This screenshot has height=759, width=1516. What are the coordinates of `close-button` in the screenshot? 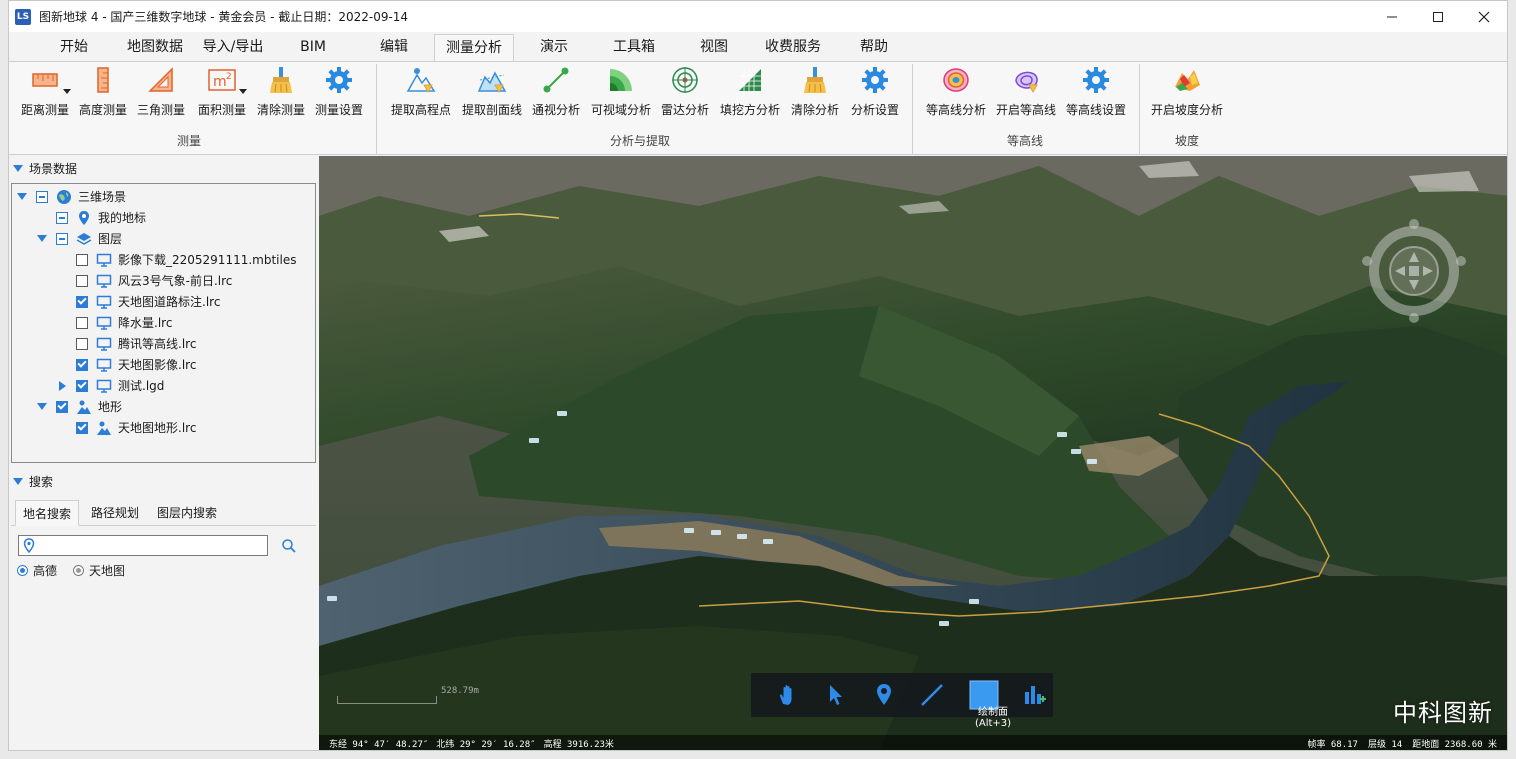 It's located at (1484, 16).